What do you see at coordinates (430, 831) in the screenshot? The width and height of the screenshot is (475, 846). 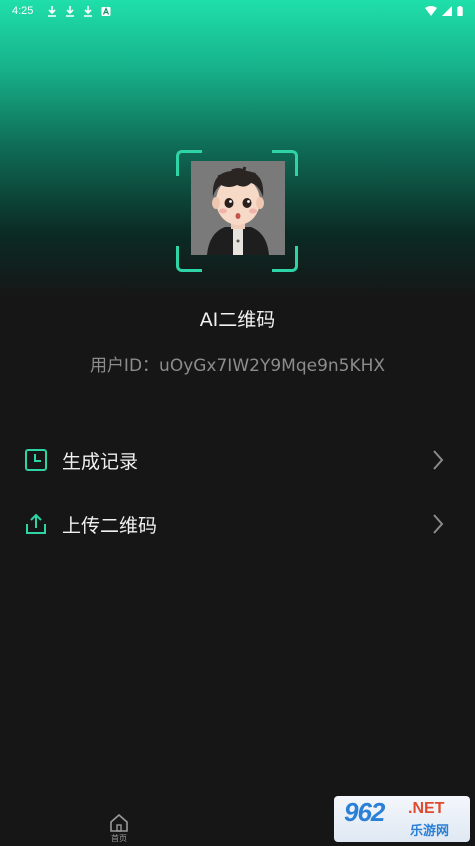 I see `watermark-site-name: 乐游网` at bounding box center [430, 831].